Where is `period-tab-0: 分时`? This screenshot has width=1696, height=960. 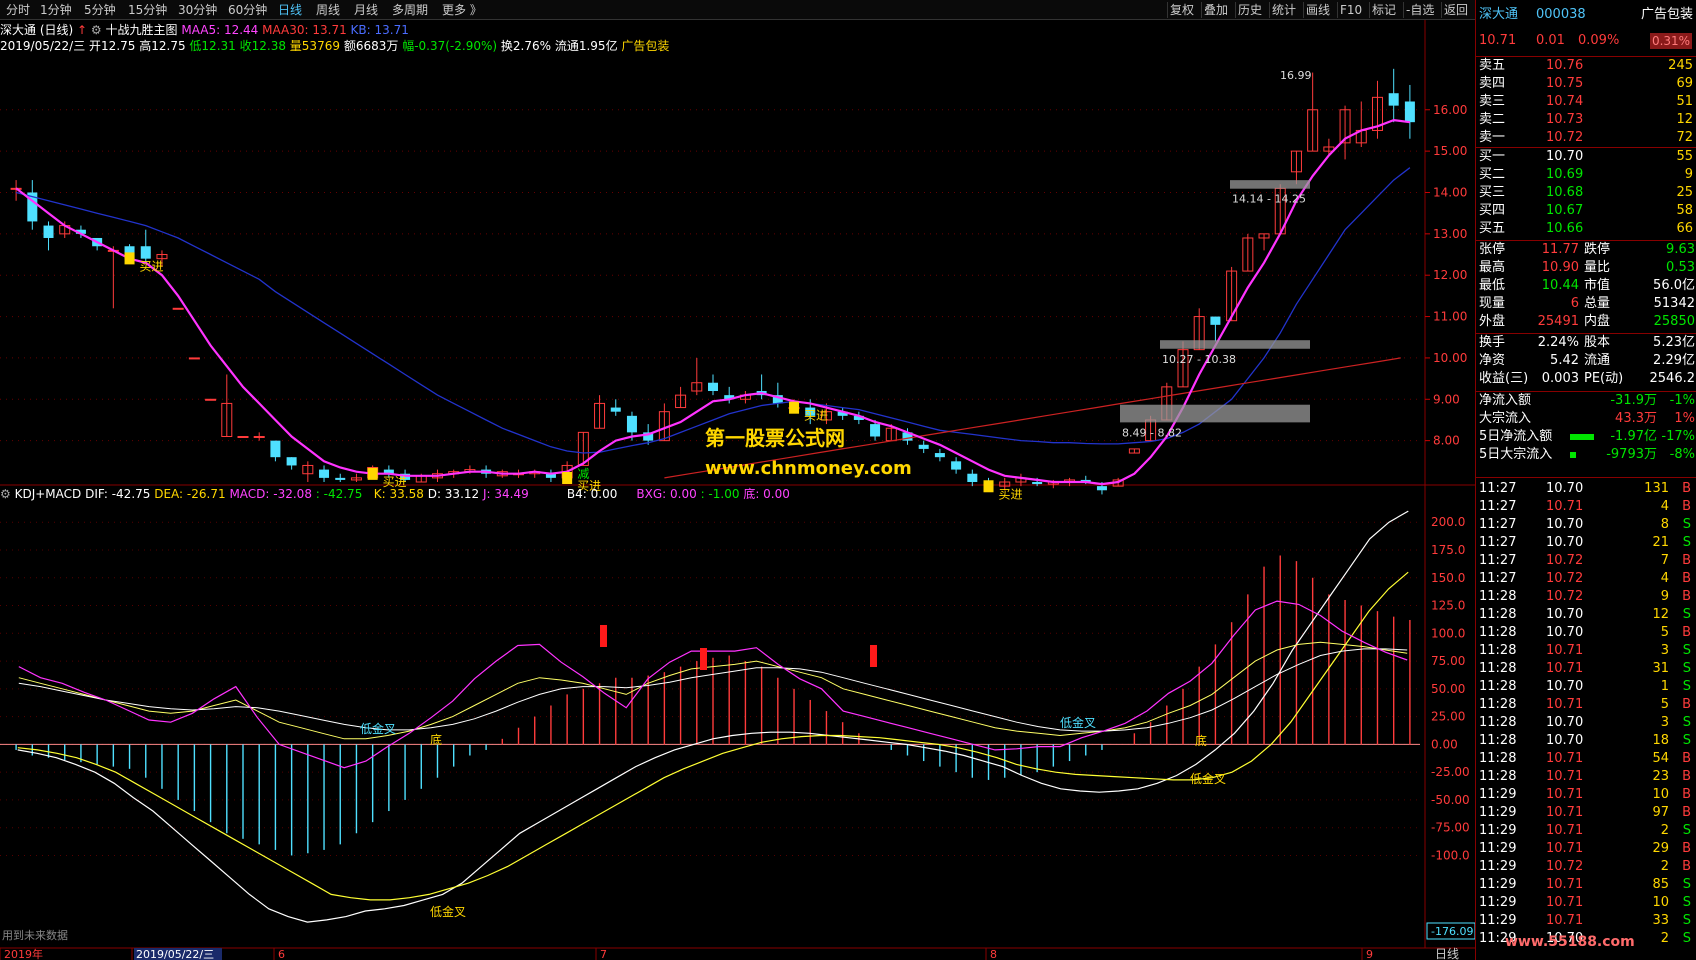 period-tab-0: 分时 is located at coordinates (18, 10).